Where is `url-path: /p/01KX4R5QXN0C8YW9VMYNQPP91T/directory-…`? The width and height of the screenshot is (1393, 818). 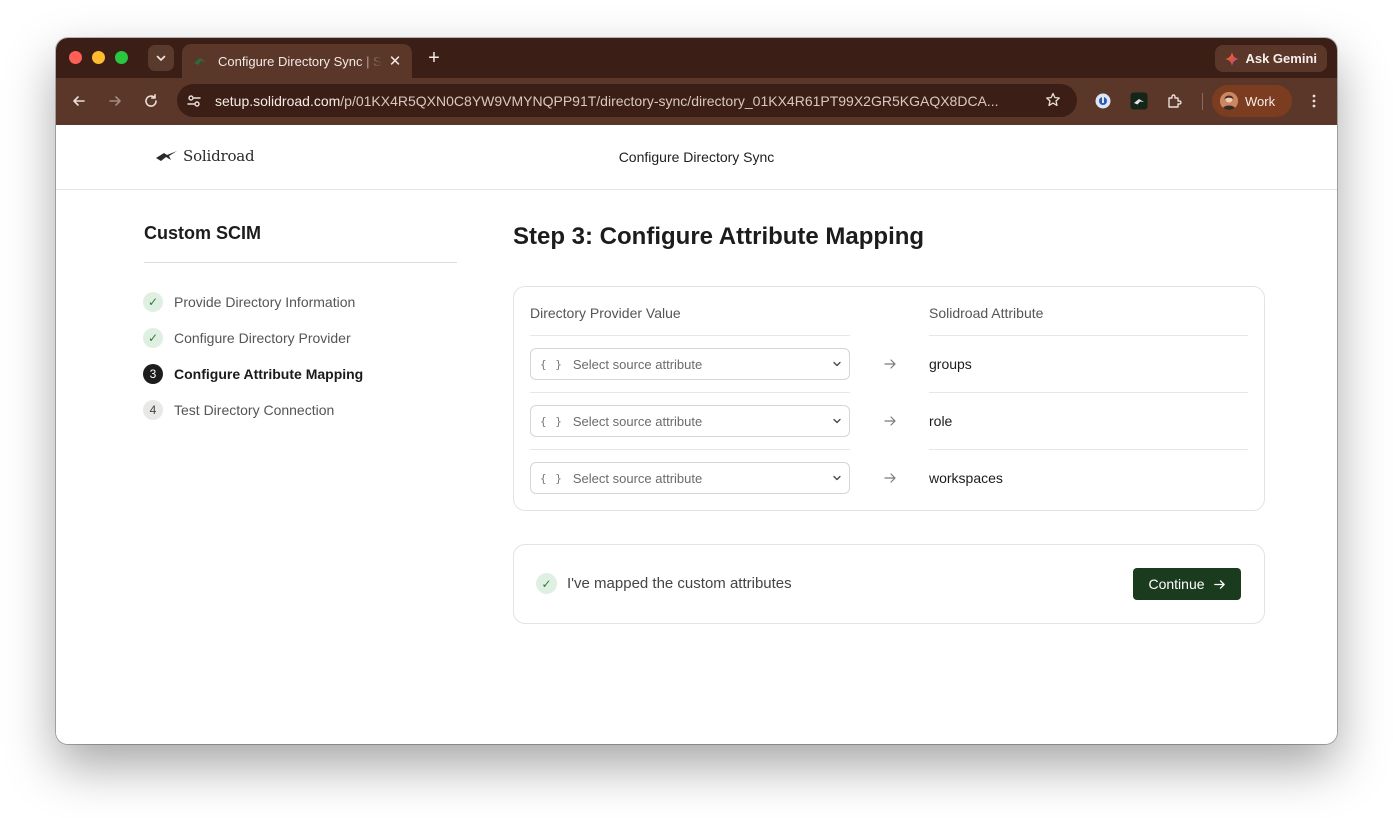 url-path: /p/01KX4R5QXN0C8YW9VMYNQPP91T/directory-… is located at coordinates (669, 100).